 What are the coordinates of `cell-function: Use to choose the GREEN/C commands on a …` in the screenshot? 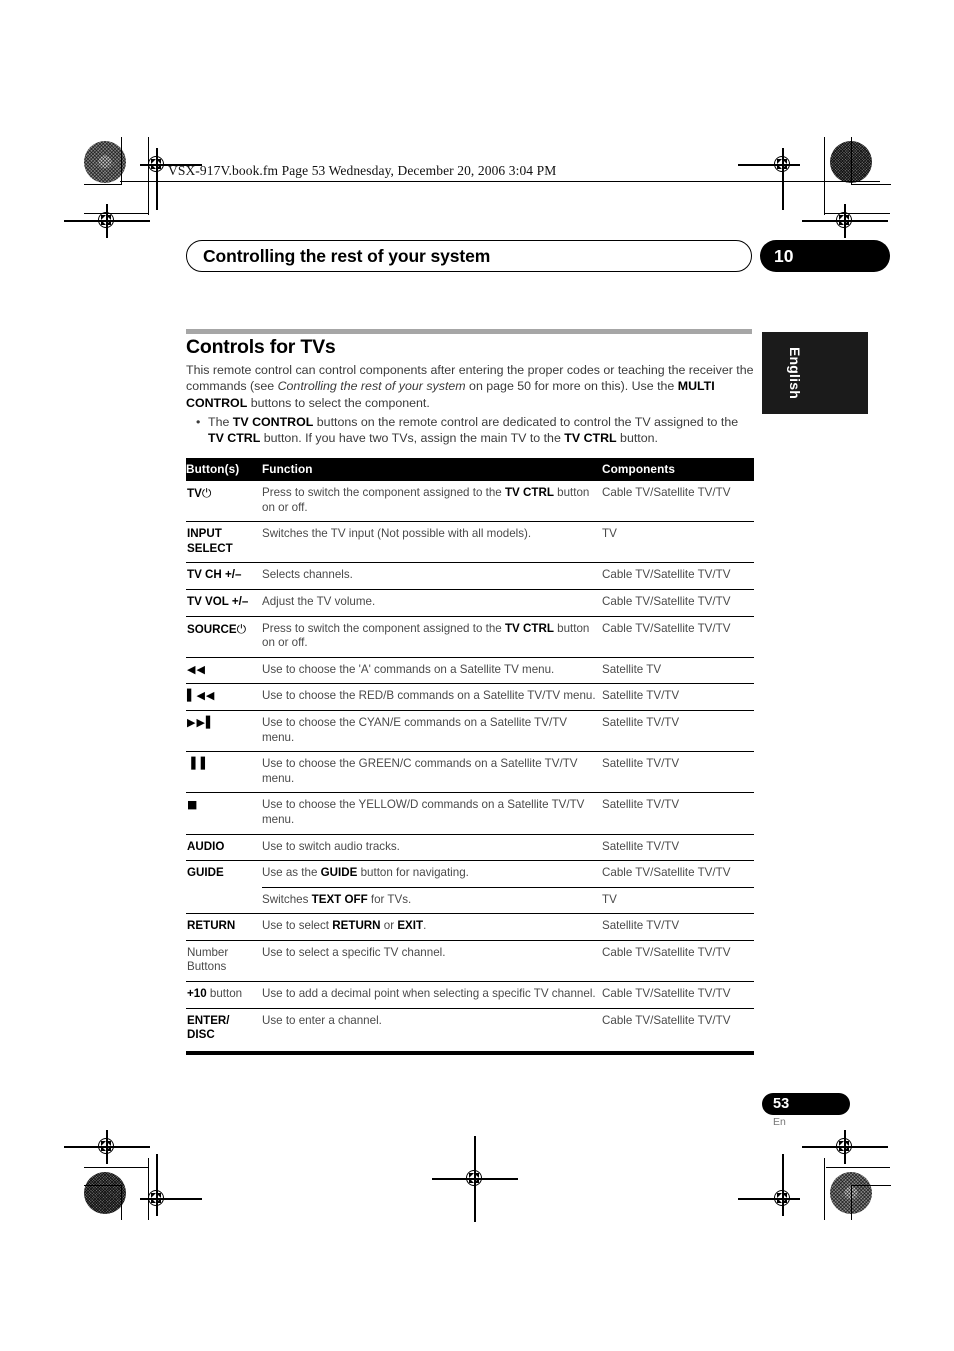 It's located at (432, 772).